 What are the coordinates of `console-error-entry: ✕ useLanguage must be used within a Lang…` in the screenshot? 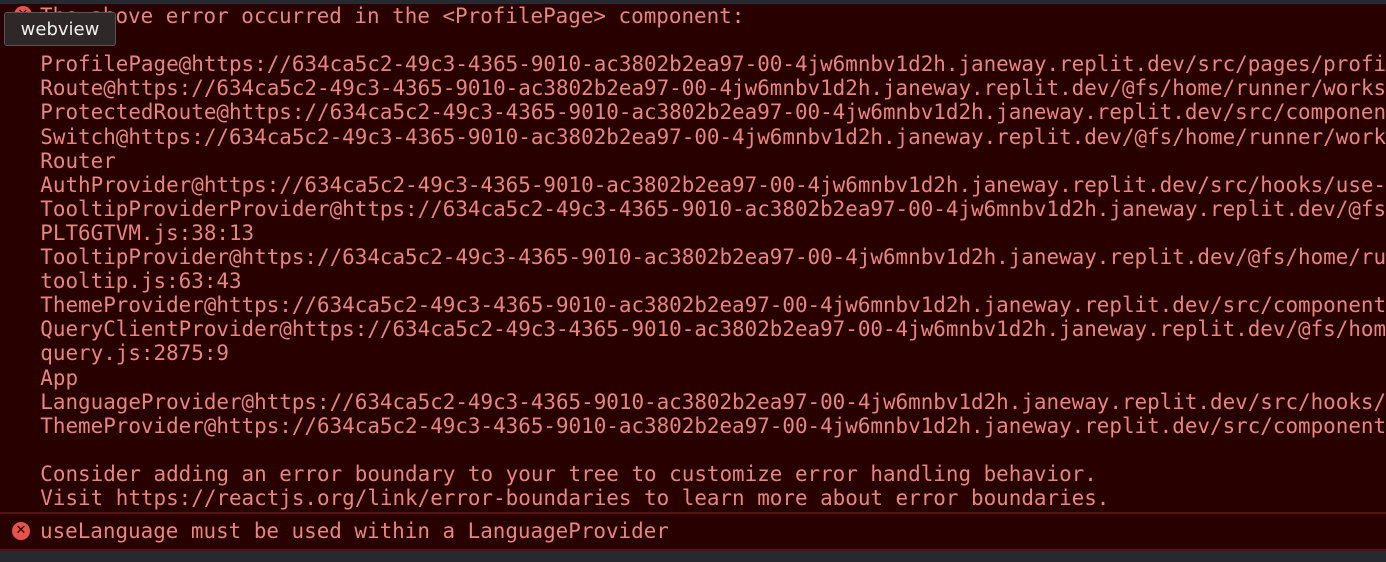 It's located at (693, 532).